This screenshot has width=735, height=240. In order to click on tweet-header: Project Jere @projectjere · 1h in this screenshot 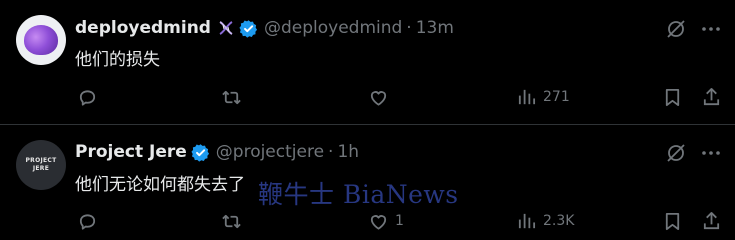, I will do `click(217, 152)`.